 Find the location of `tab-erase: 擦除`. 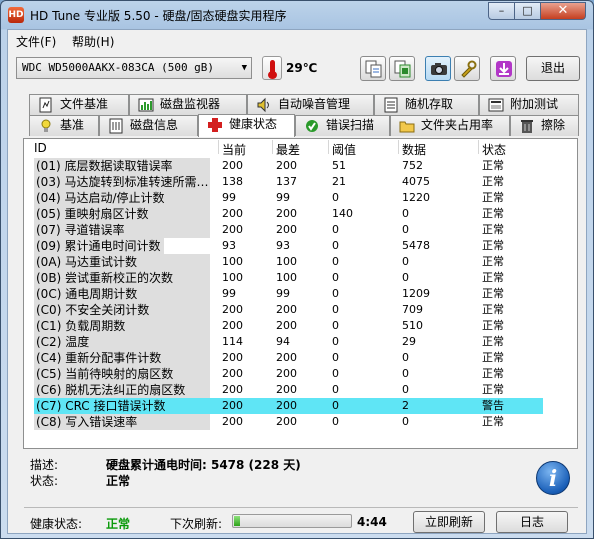

tab-erase: 擦除 is located at coordinates (544, 125).